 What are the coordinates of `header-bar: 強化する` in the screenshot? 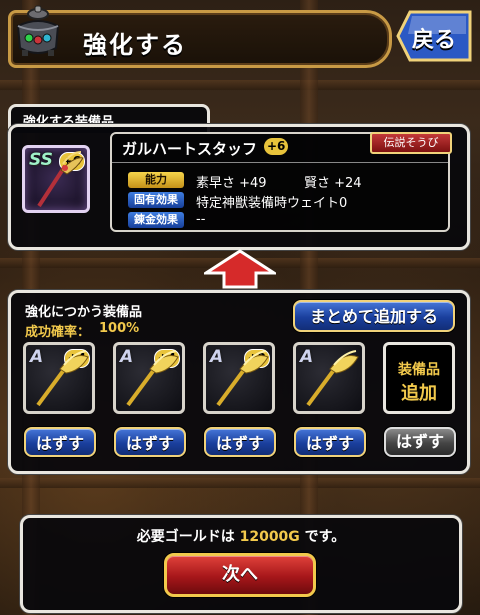 It's located at (200, 39).